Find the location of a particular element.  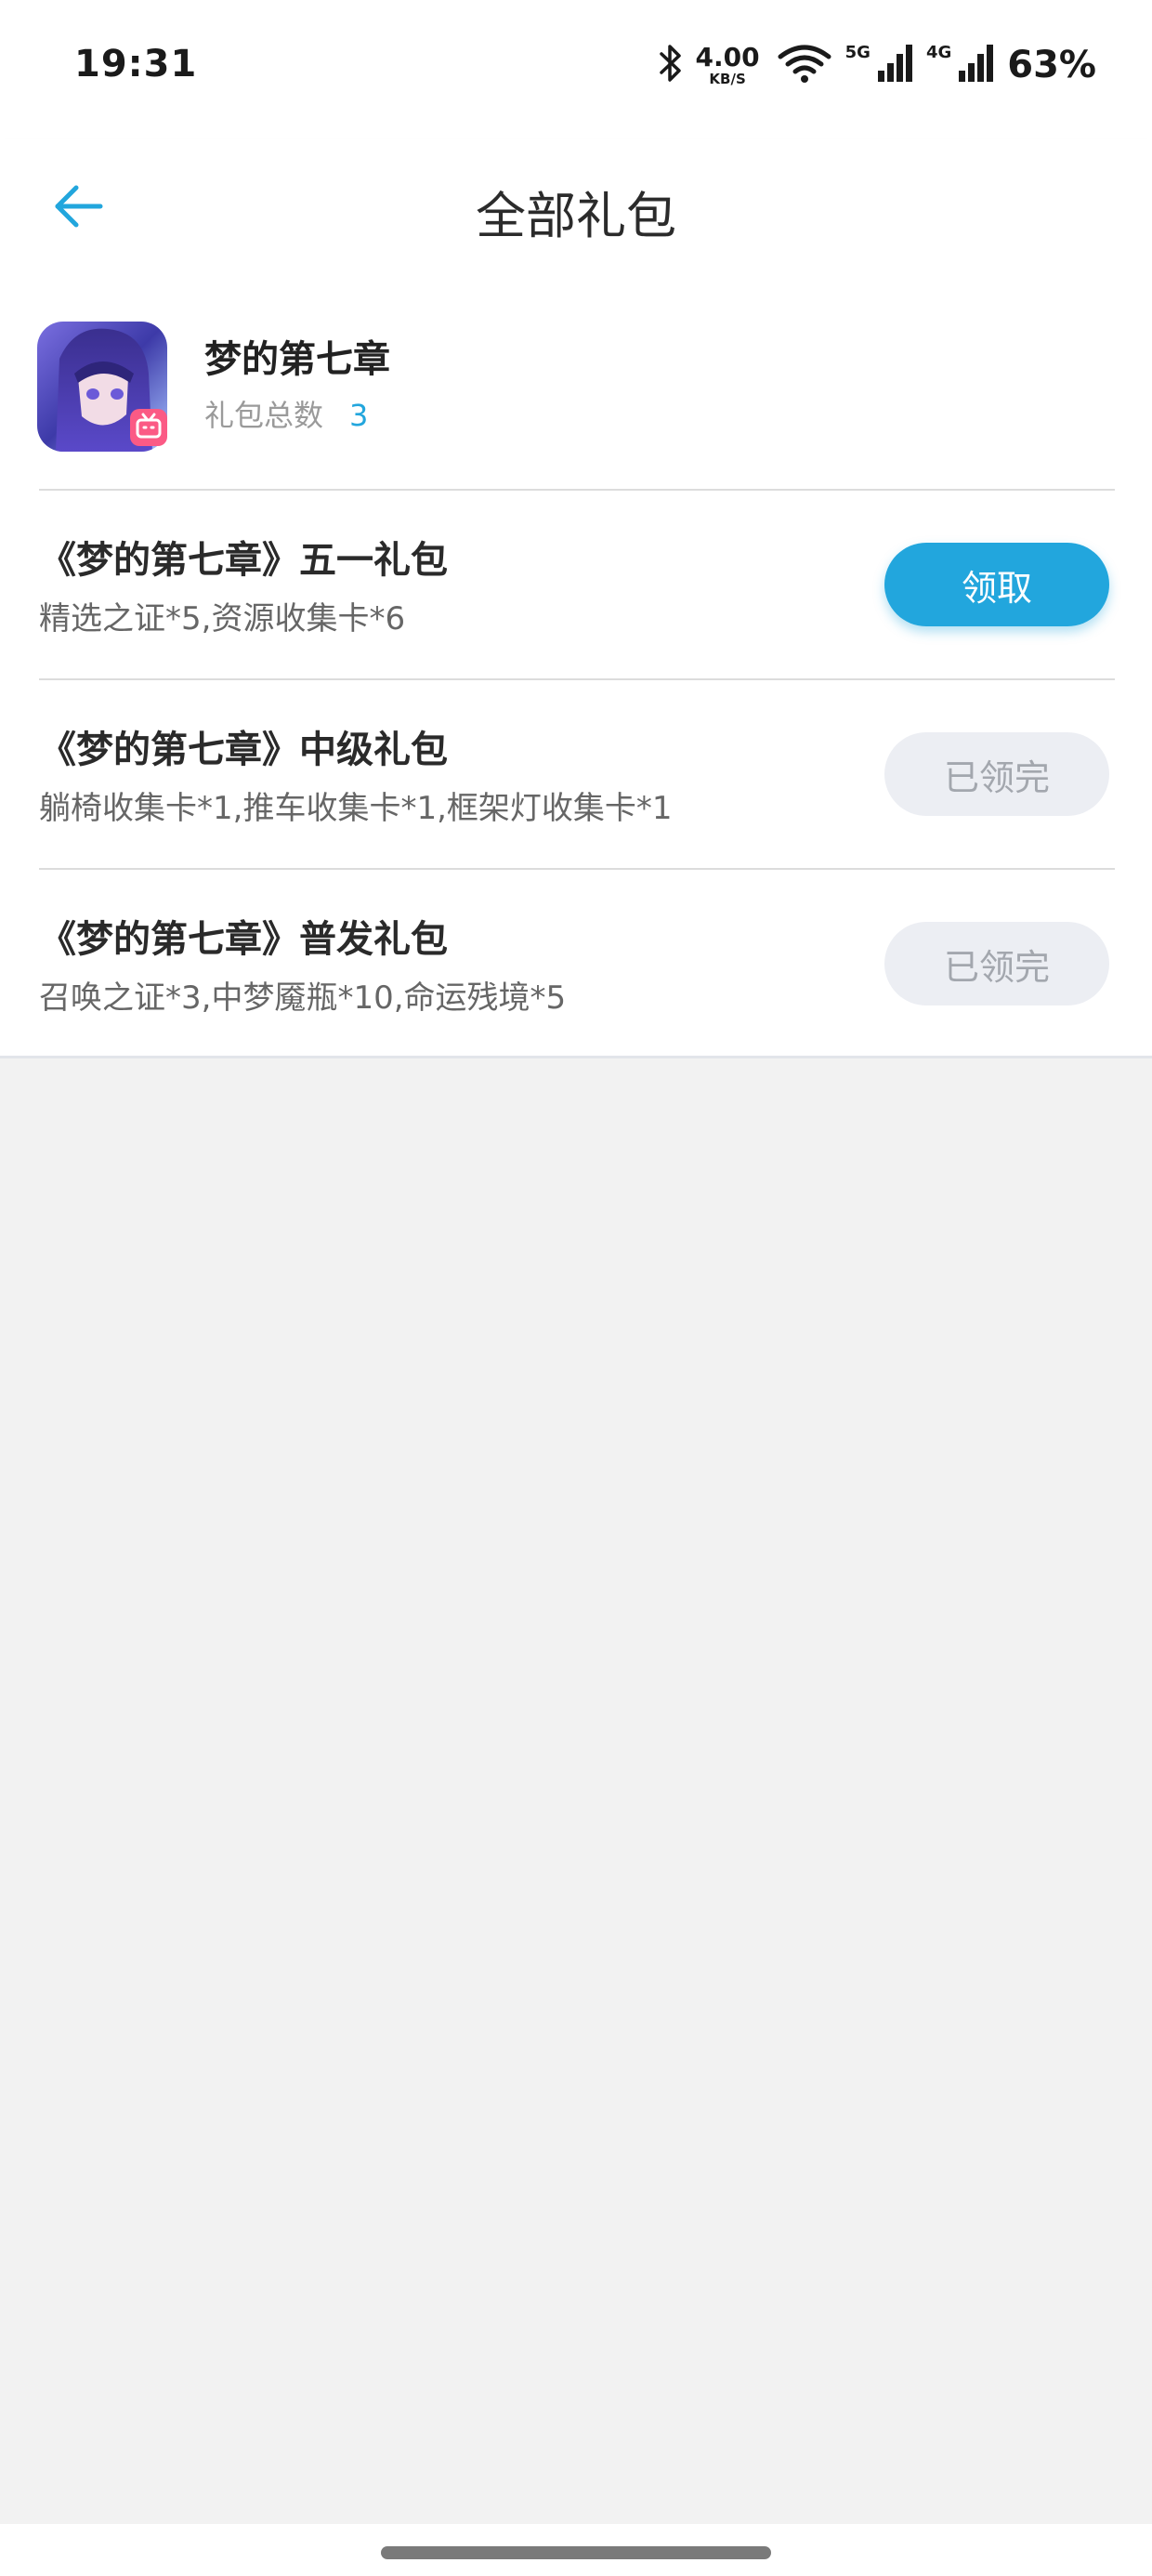

bilibili-tv-icon is located at coordinates (148, 427).